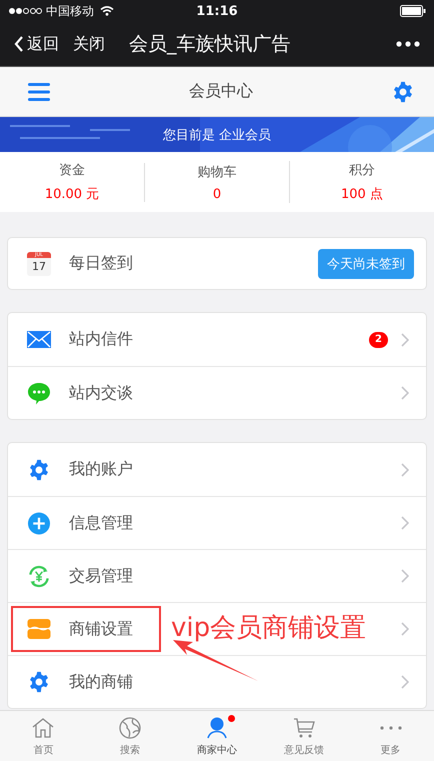  I want to click on menu-item-label: 我的商铺, so click(101, 682).